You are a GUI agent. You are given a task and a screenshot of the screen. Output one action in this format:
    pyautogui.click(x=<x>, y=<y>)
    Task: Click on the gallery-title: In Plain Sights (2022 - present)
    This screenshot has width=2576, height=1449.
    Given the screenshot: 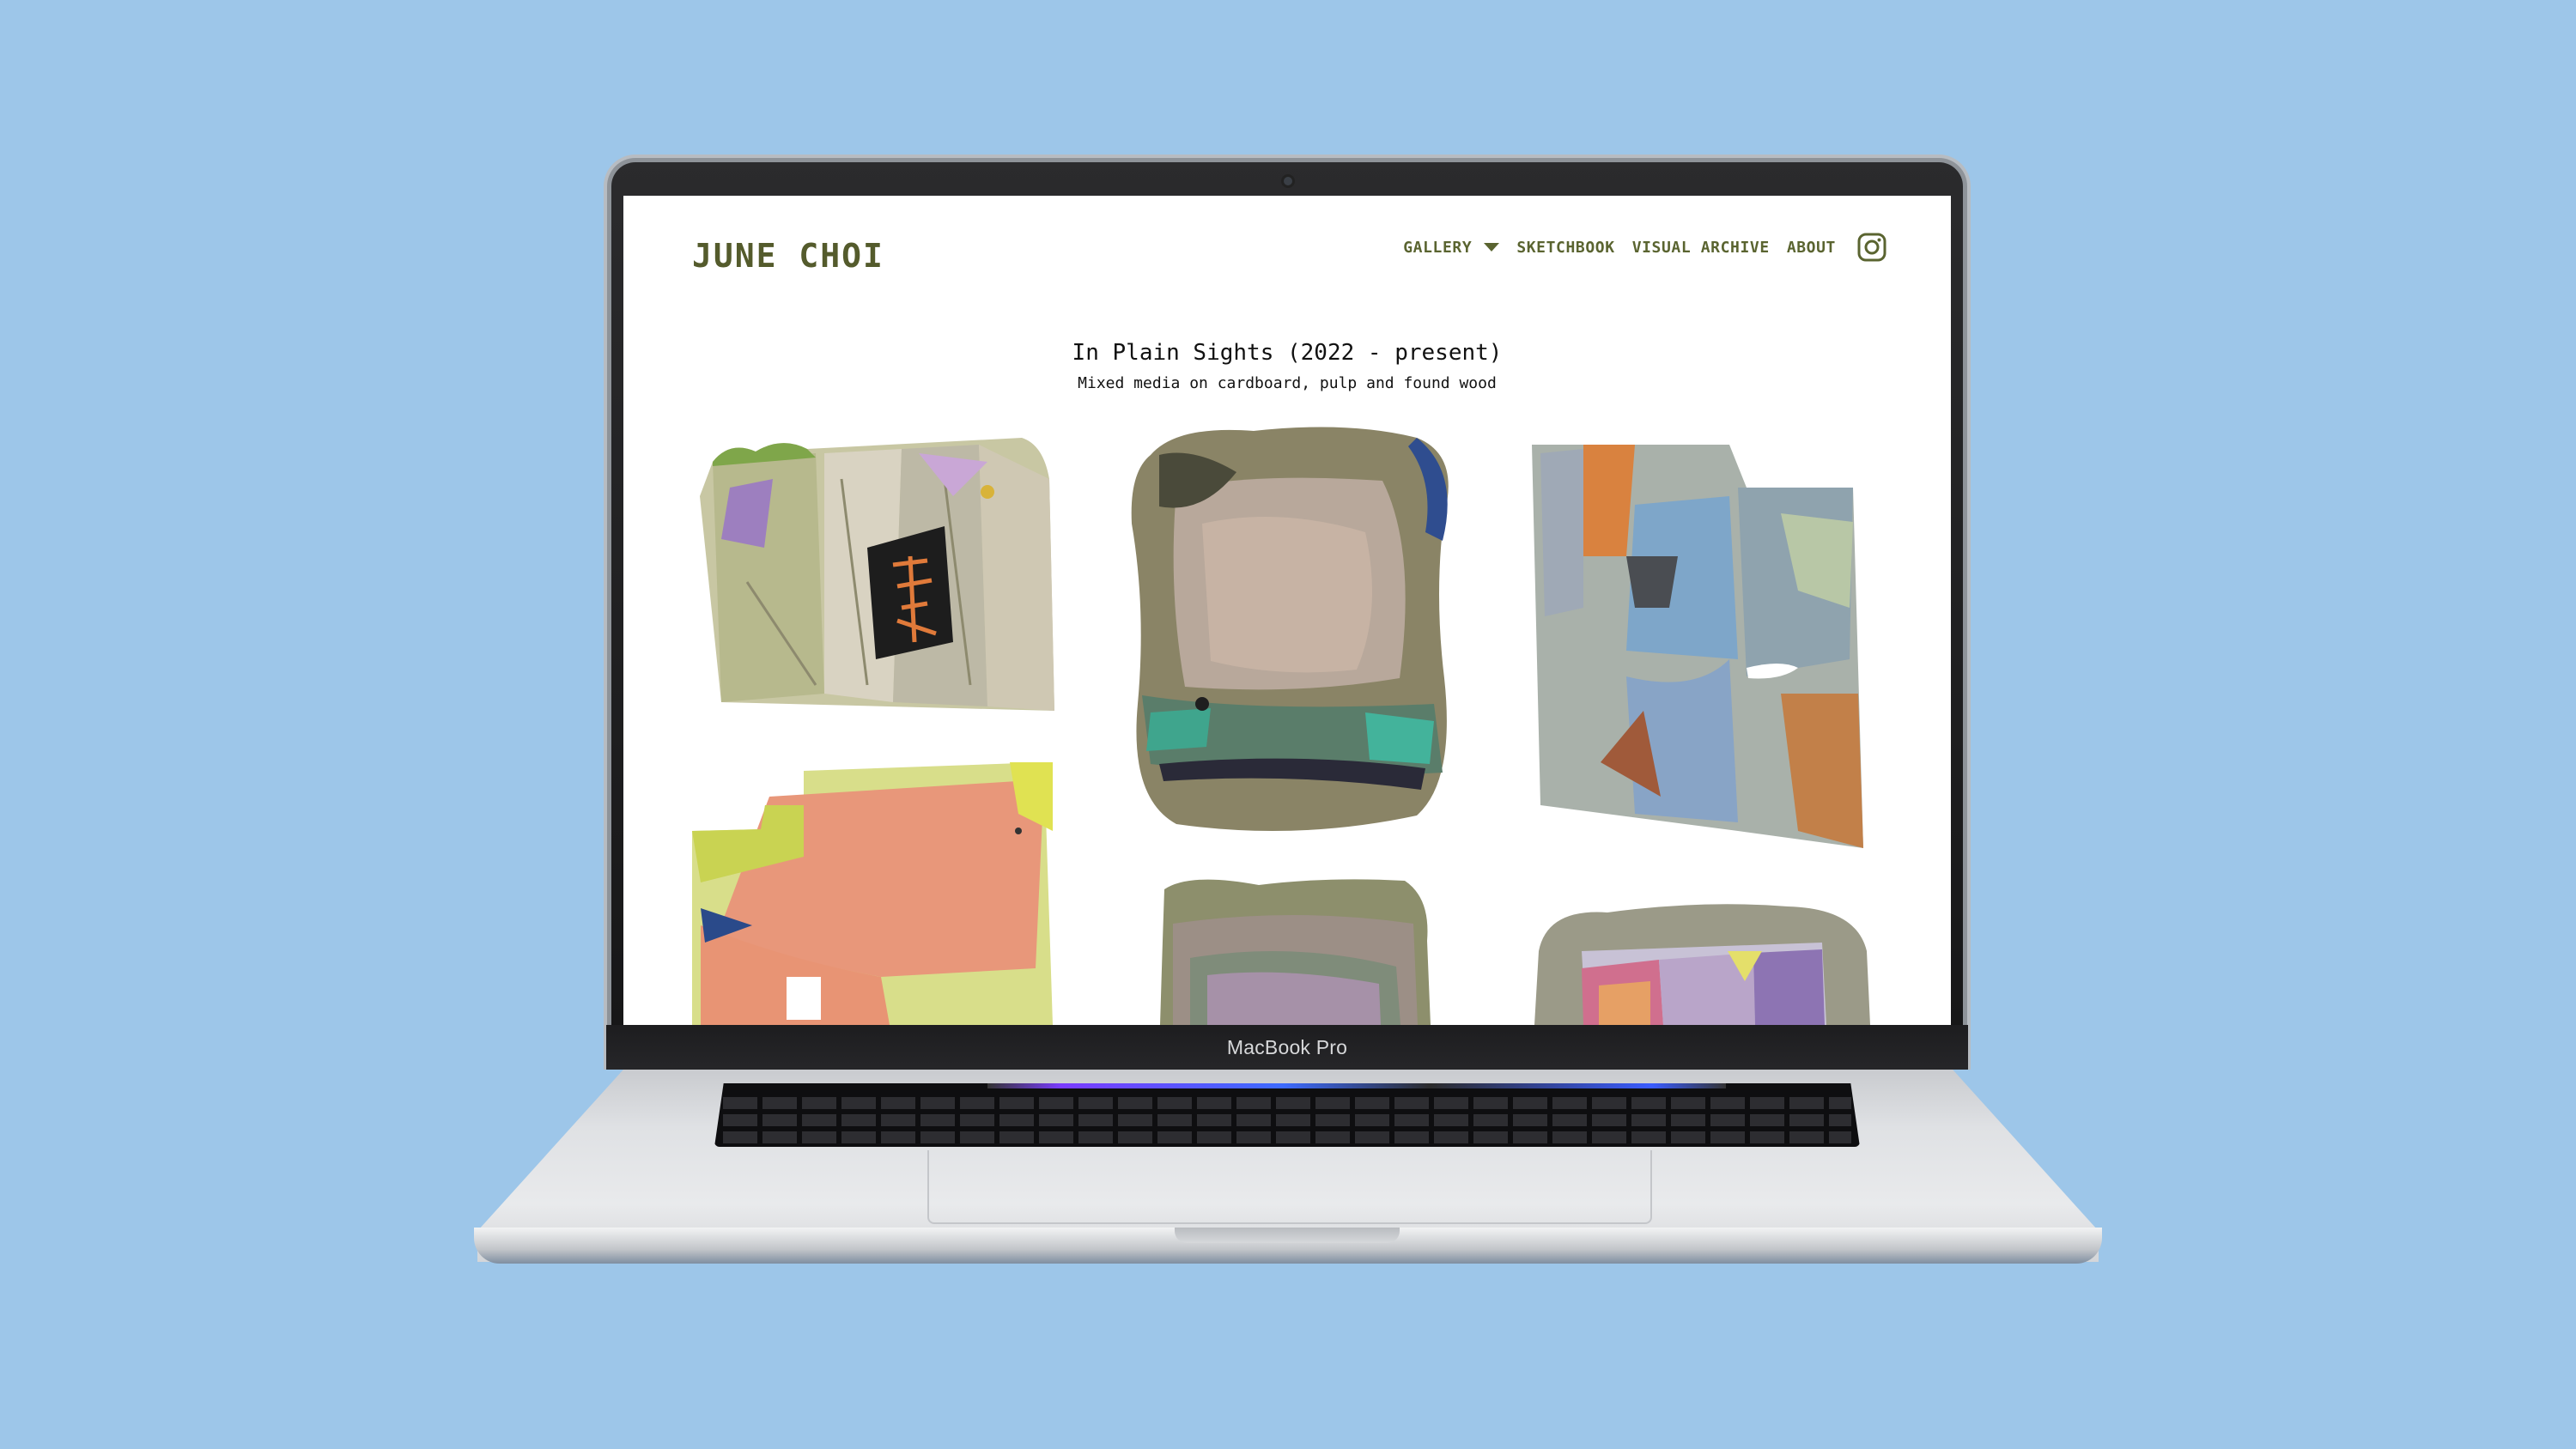 What is the action you would take?
    pyautogui.click(x=1287, y=353)
    